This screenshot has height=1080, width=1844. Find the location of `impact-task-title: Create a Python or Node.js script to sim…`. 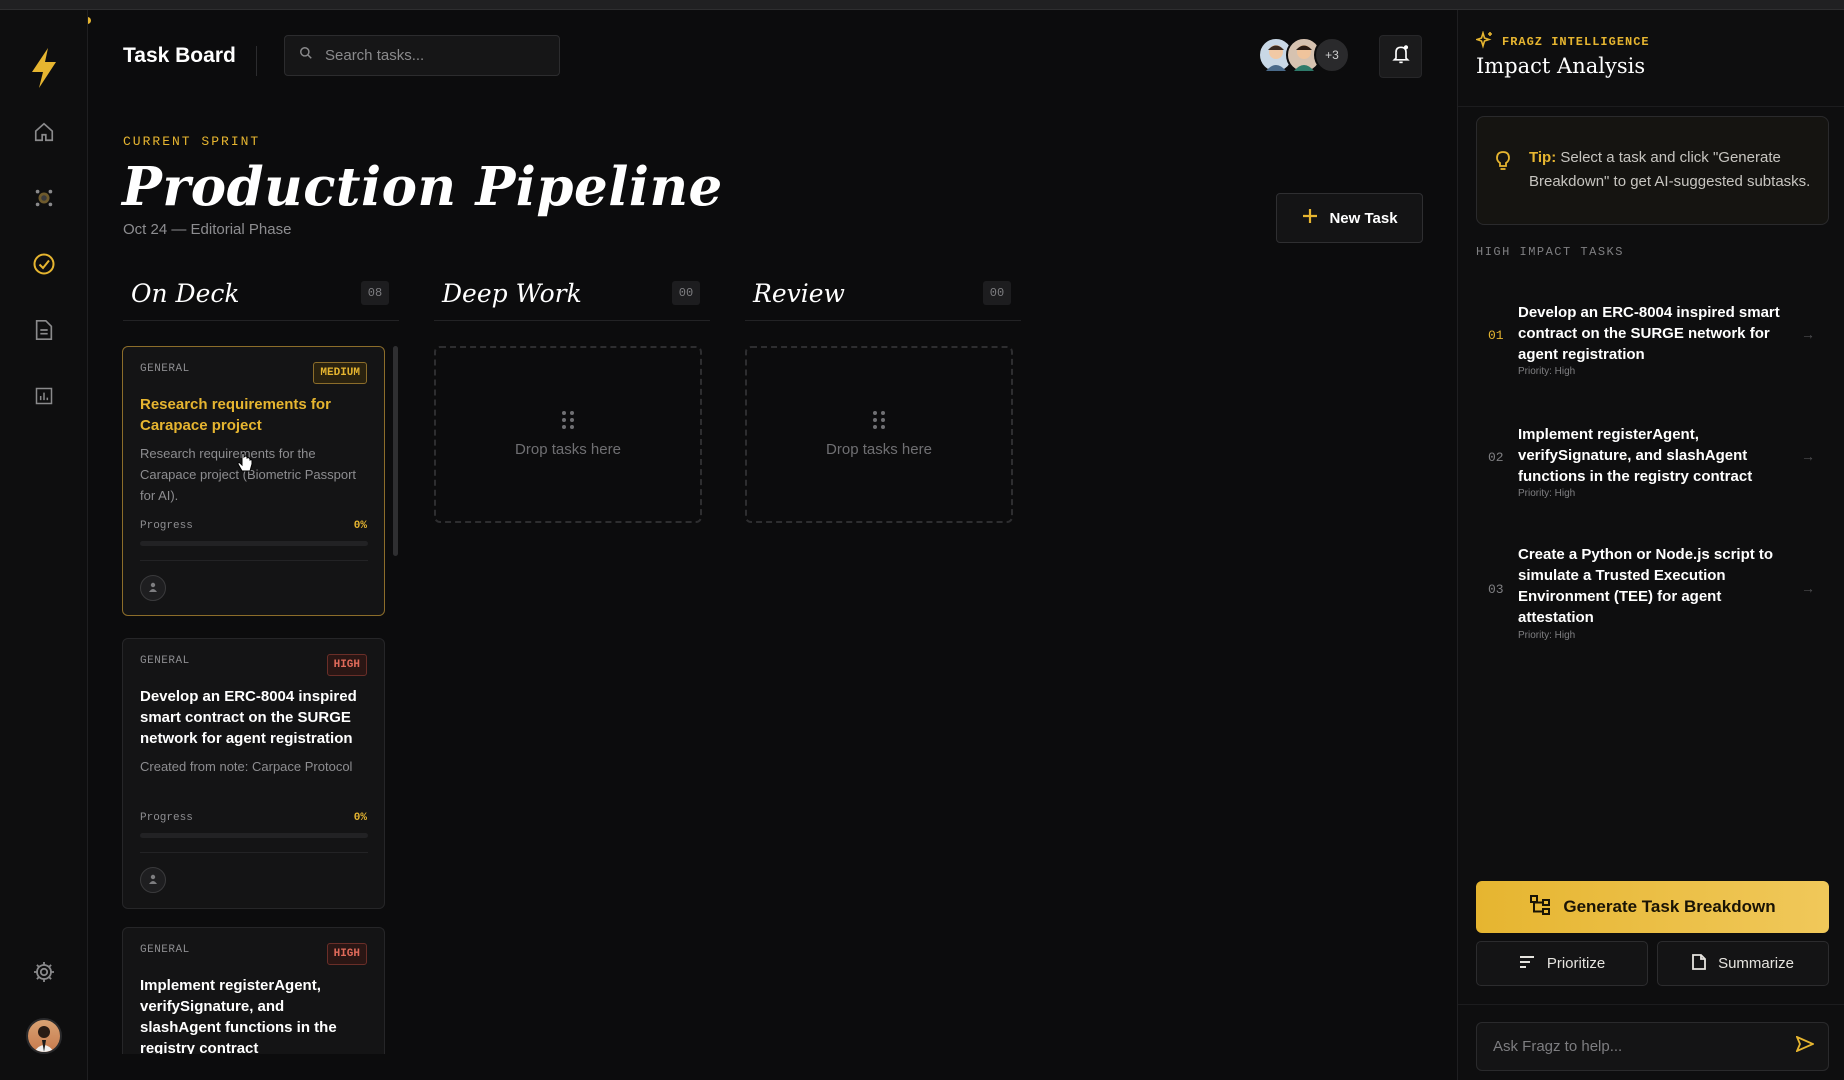

impact-task-title: Create a Python or Node.js script to sim… is located at coordinates (1646, 586).